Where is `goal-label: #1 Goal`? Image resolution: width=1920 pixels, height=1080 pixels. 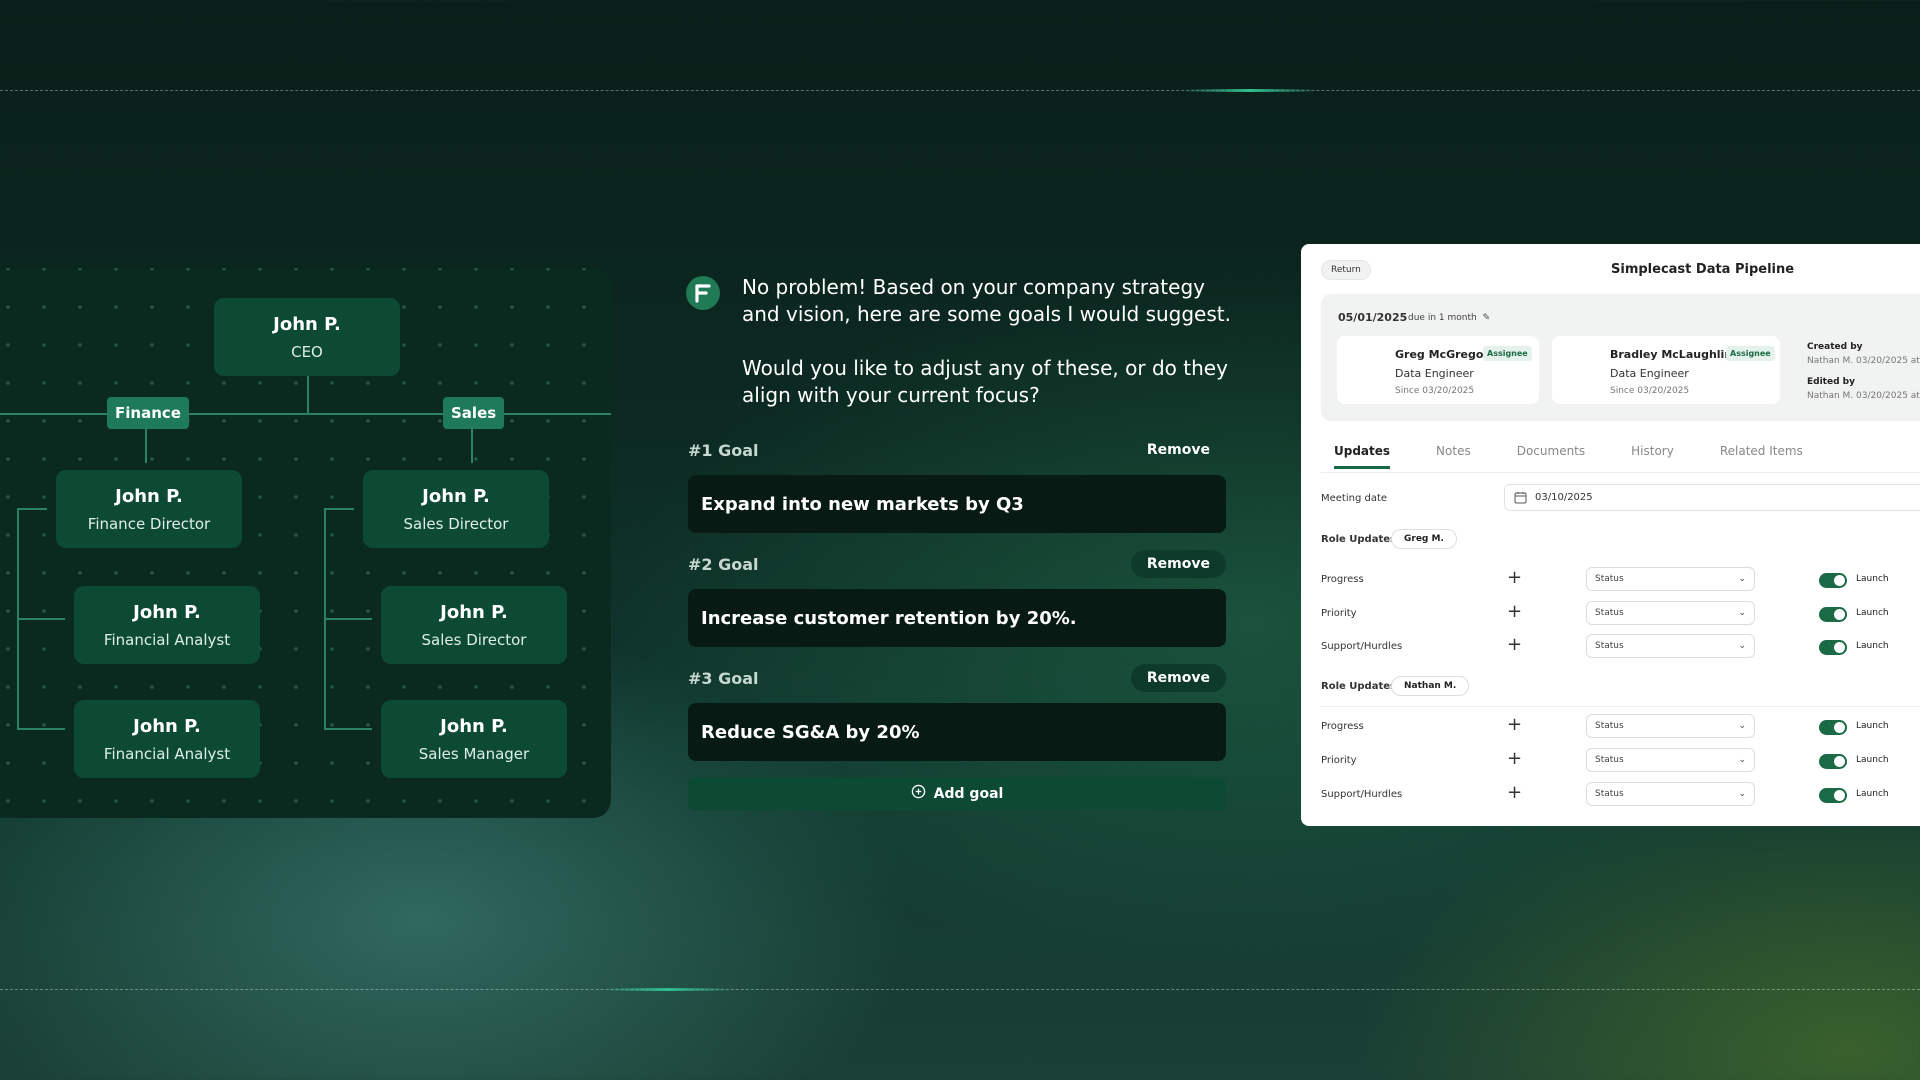
goal-label: #1 Goal is located at coordinates (723, 450).